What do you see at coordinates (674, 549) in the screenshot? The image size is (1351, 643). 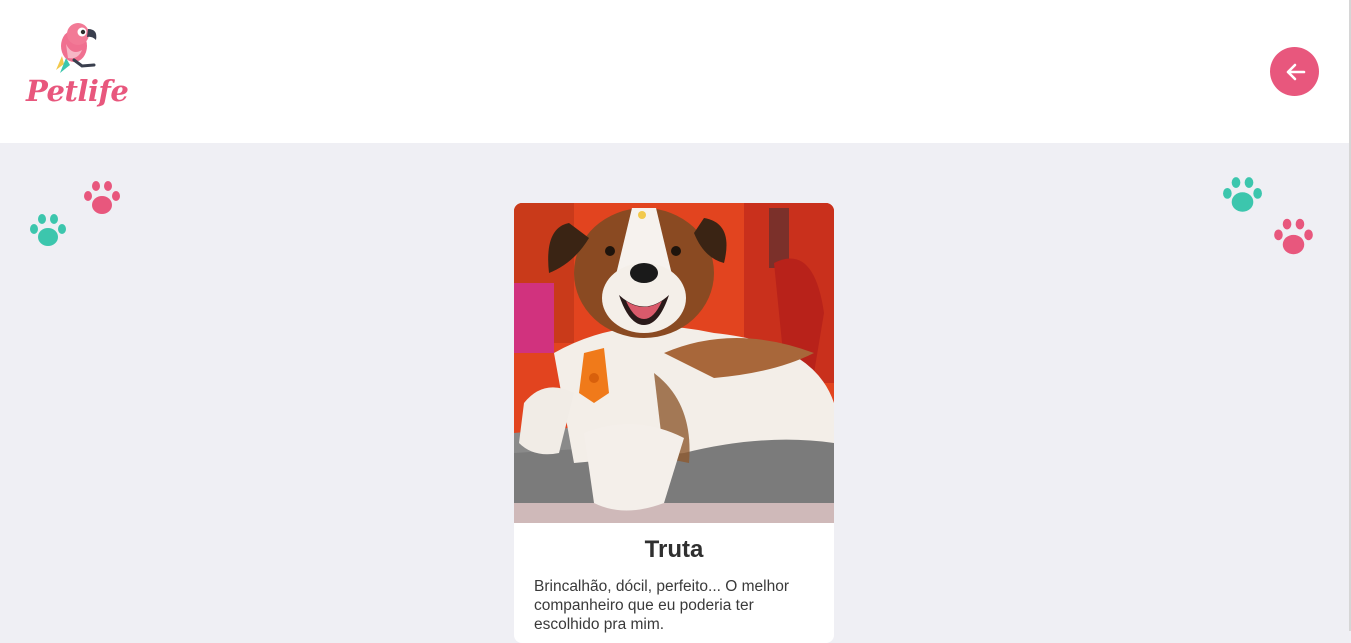 I see `pet-name: Truta` at bounding box center [674, 549].